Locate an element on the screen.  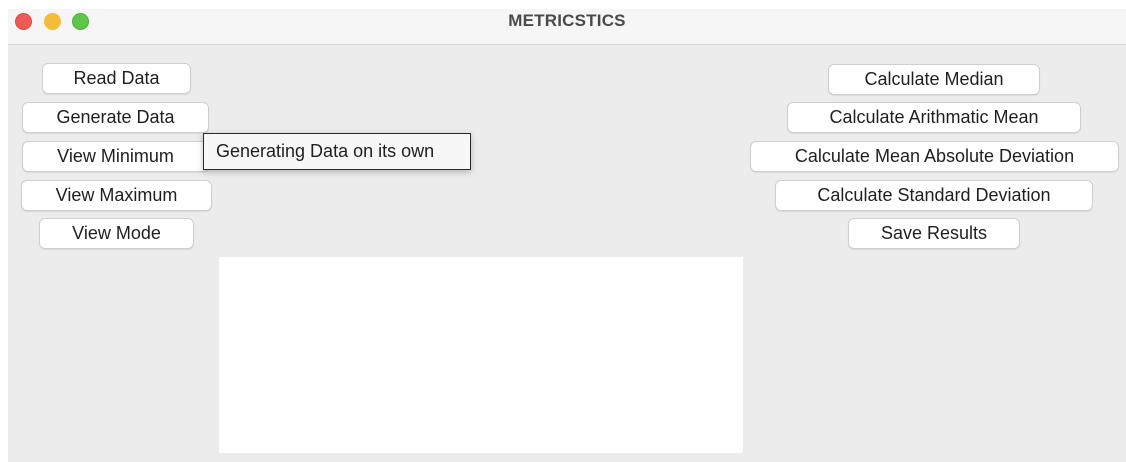
save-results-button: Save Results is located at coordinates (934, 233).